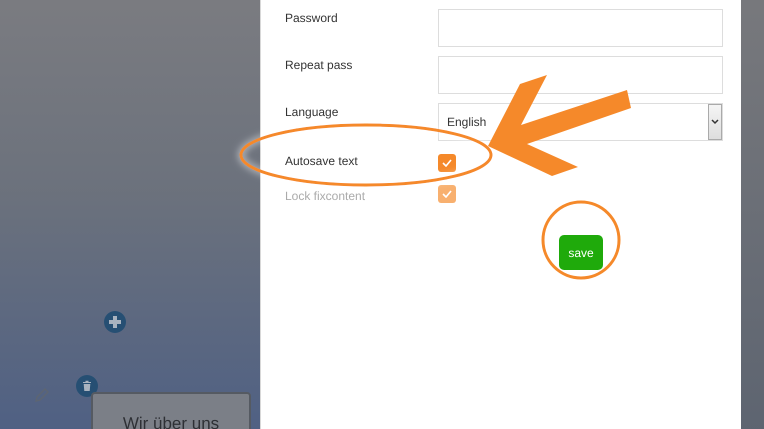  Describe the element at coordinates (581, 252) in the screenshot. I see `save-button: save` at that location.